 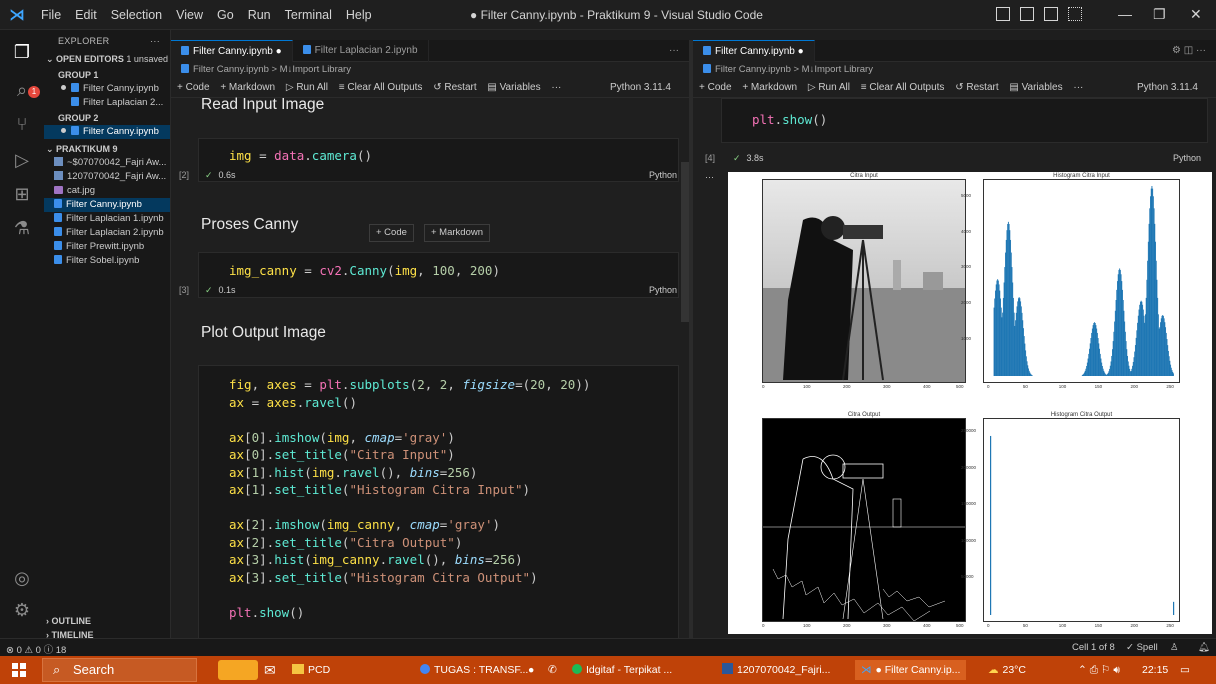 I want to click on explorer-icon: ❐, so click(x=22, y=52).